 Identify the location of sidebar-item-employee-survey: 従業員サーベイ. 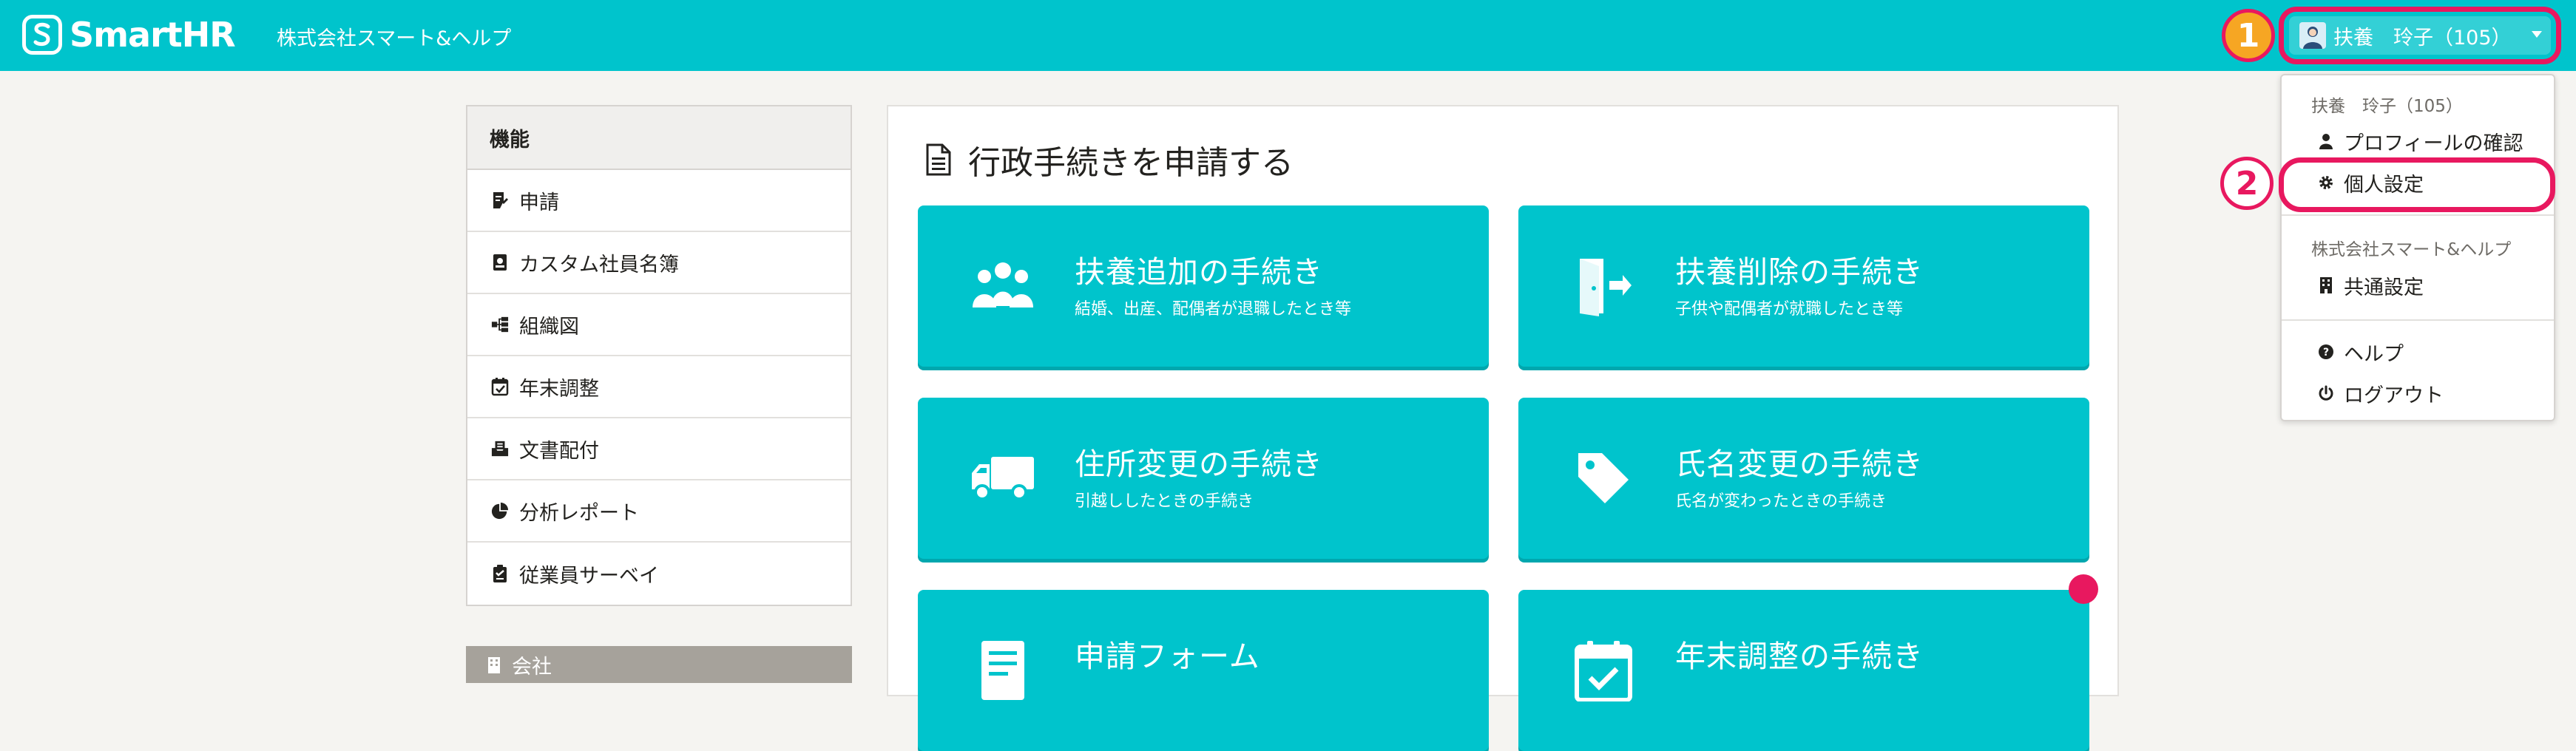
(659, 574).